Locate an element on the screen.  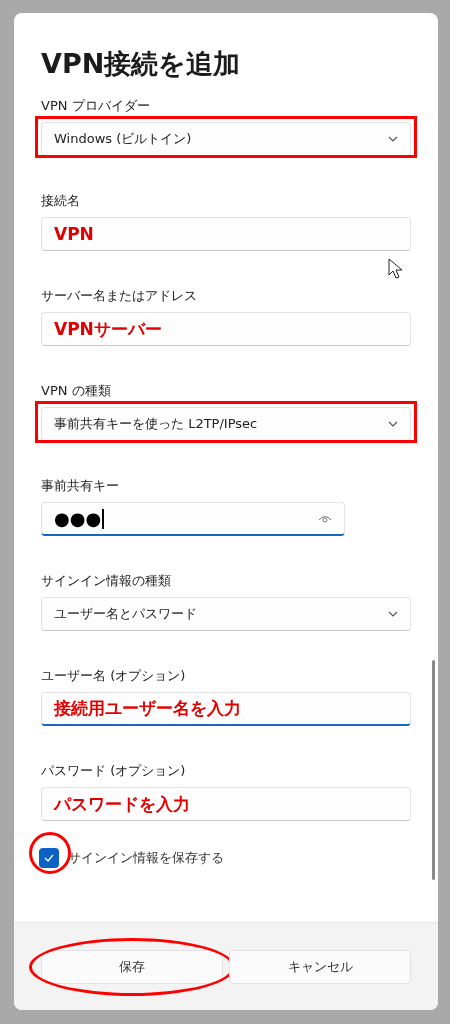
checkbox-label: サインイン情報を保存する is located at coordinates (146, 858).